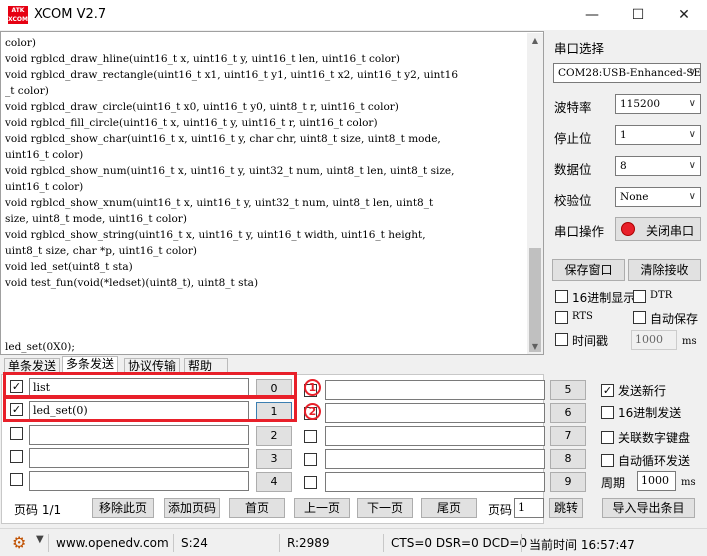 This screenshot has width=707, height=556. What do you see at coordinates (322, 508) in the screenshot?
I see `prev-page-button: 上一页` at bounding box center [322, 508].